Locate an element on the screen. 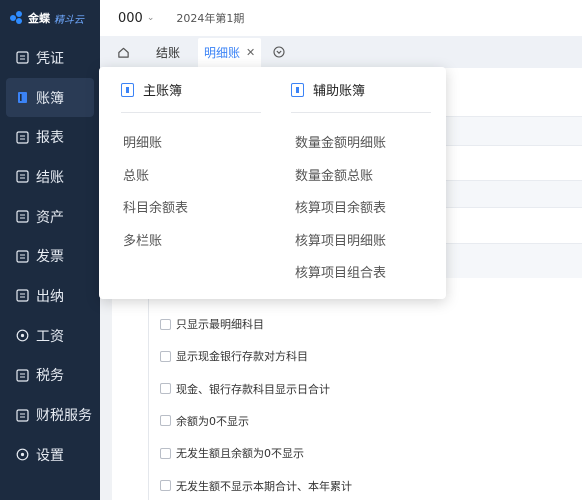 This screenshot has width=582, height=500. tab-detail-ledger-label: 明细账 is located at coordinates (222, 52).